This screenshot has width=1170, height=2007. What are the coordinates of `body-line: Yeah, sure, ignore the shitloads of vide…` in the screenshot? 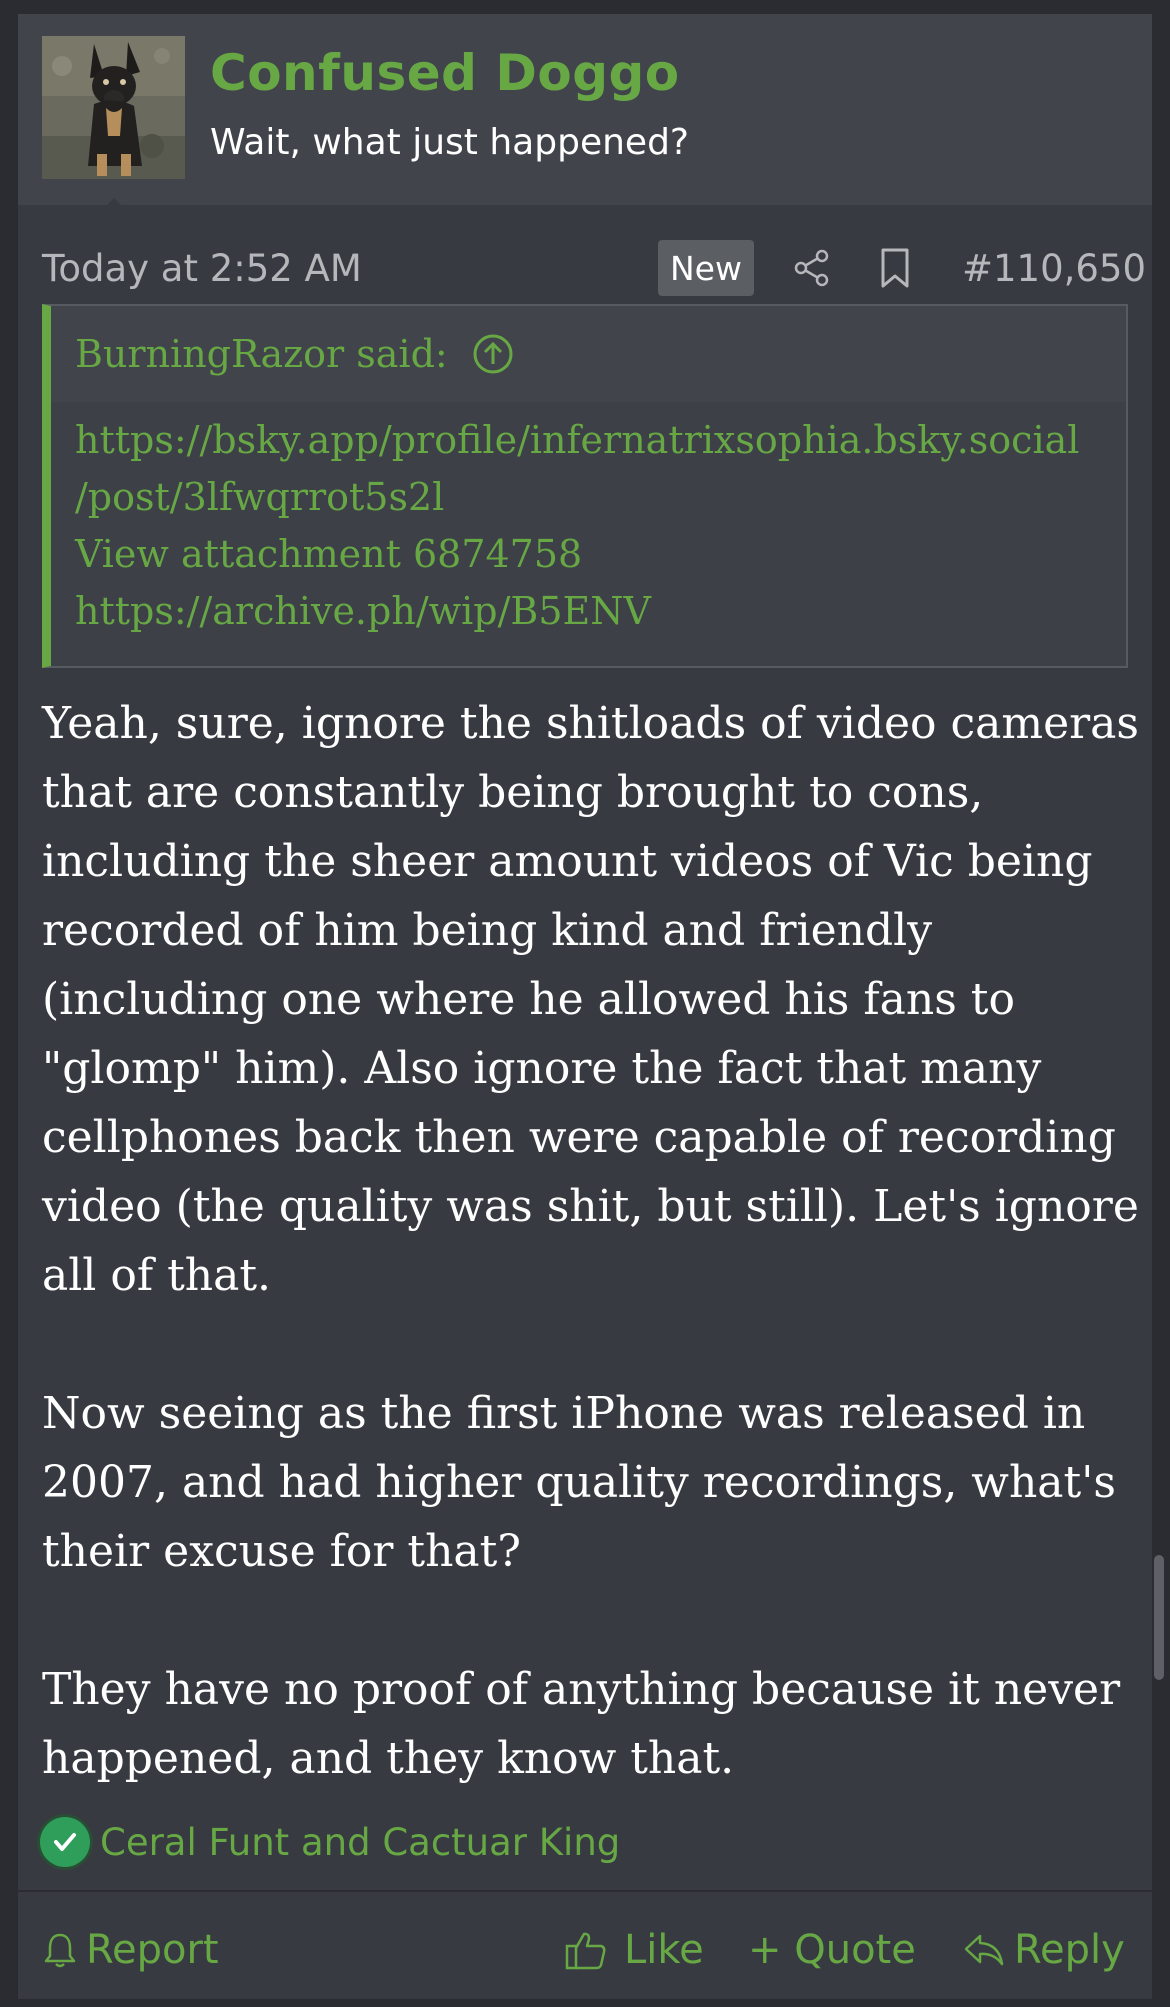 It's located at (590, 723).